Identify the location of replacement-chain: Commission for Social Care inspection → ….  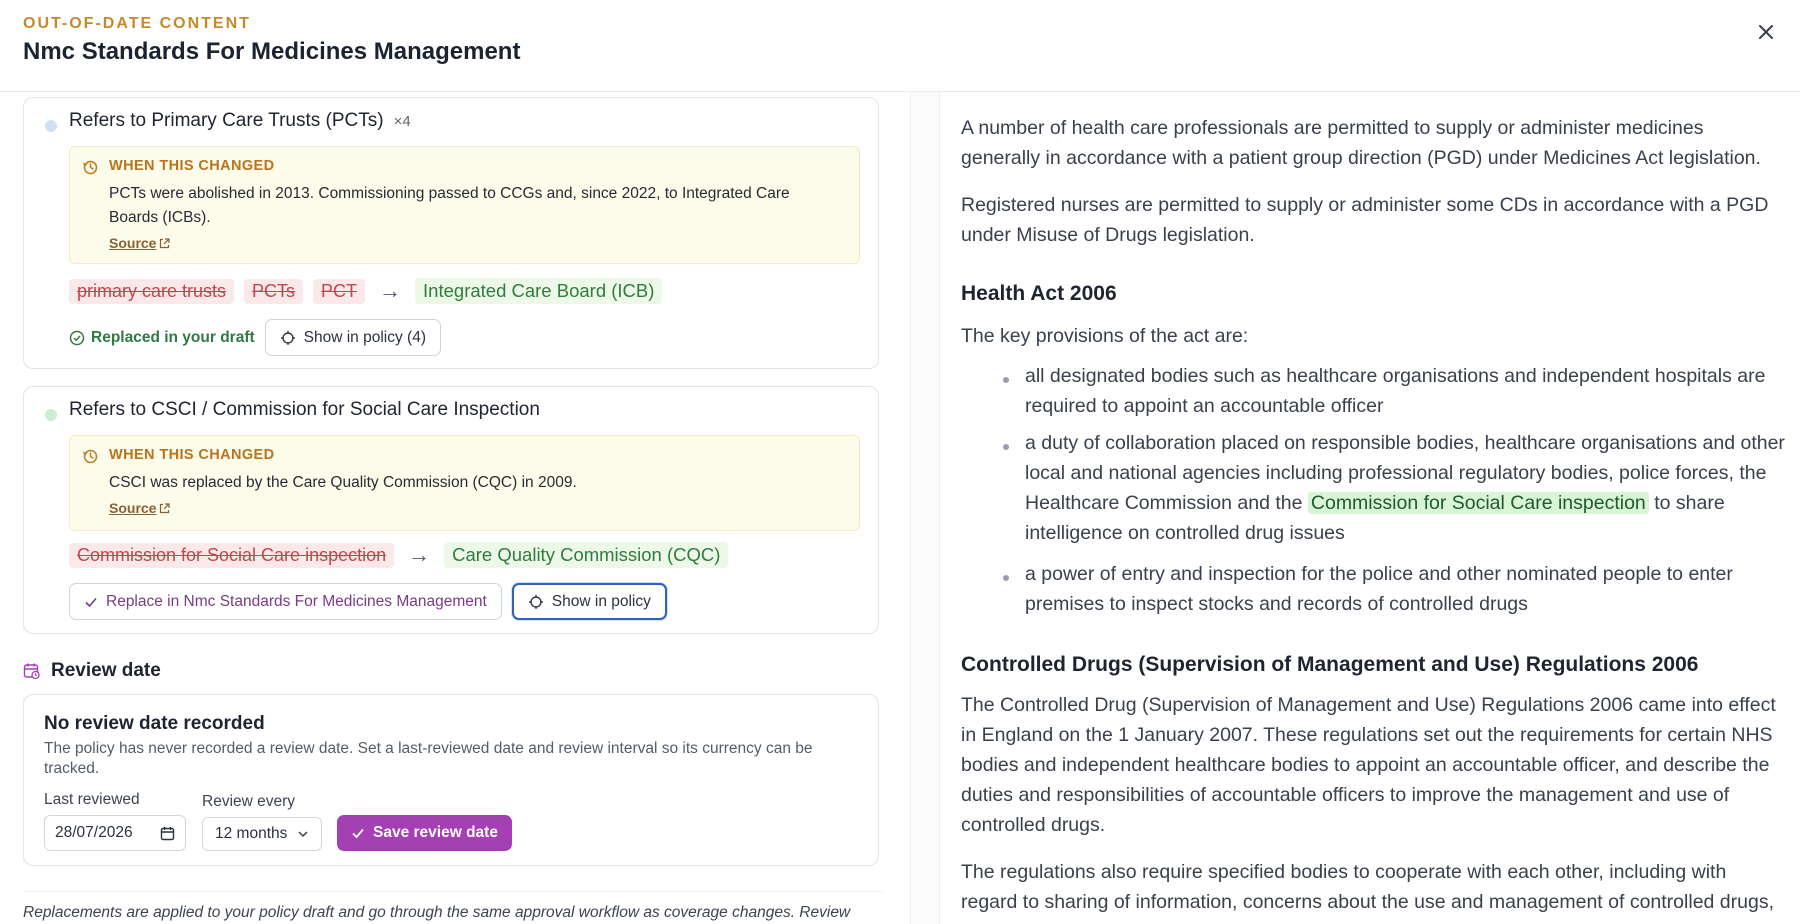
(399, 555).